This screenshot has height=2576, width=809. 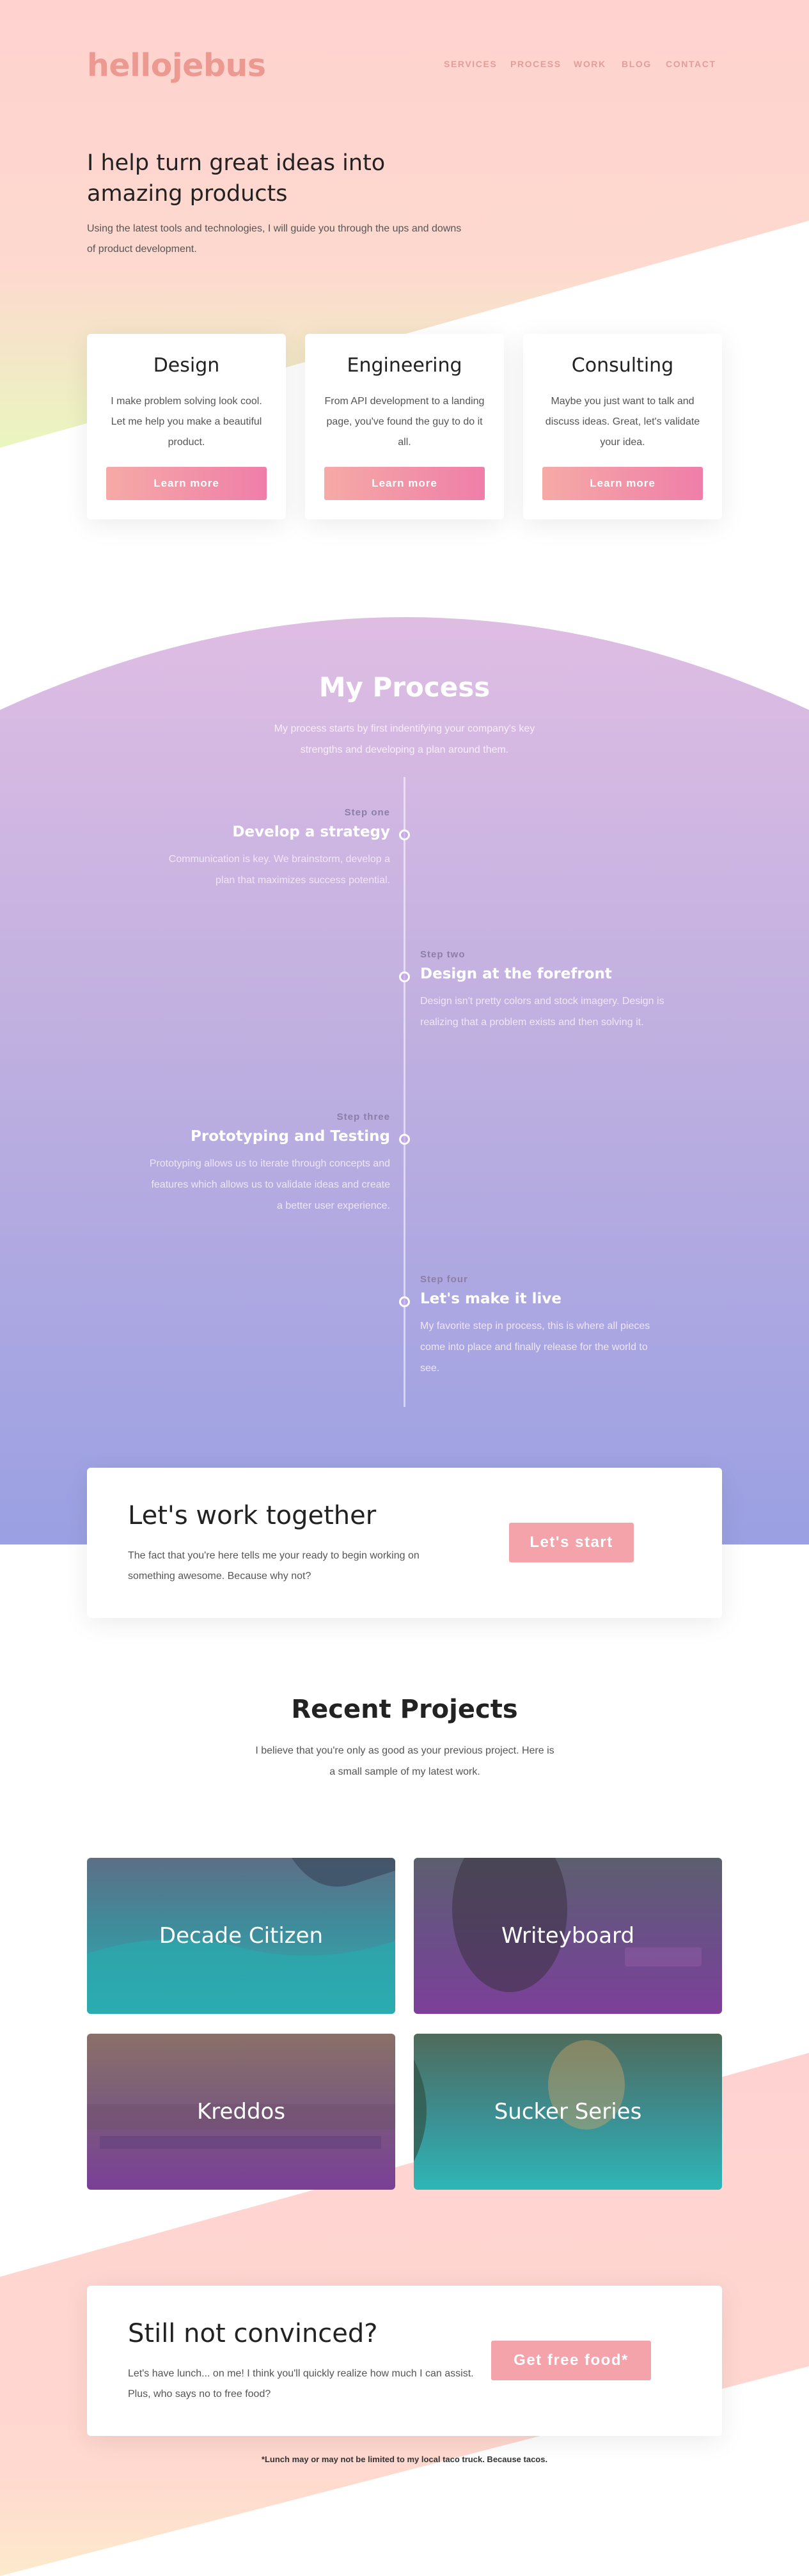 What do you see at coordinates (290, 1136) in the screenshot?
I see `step-title: Prototyping and Testing` at bounding box center [290, 1136].